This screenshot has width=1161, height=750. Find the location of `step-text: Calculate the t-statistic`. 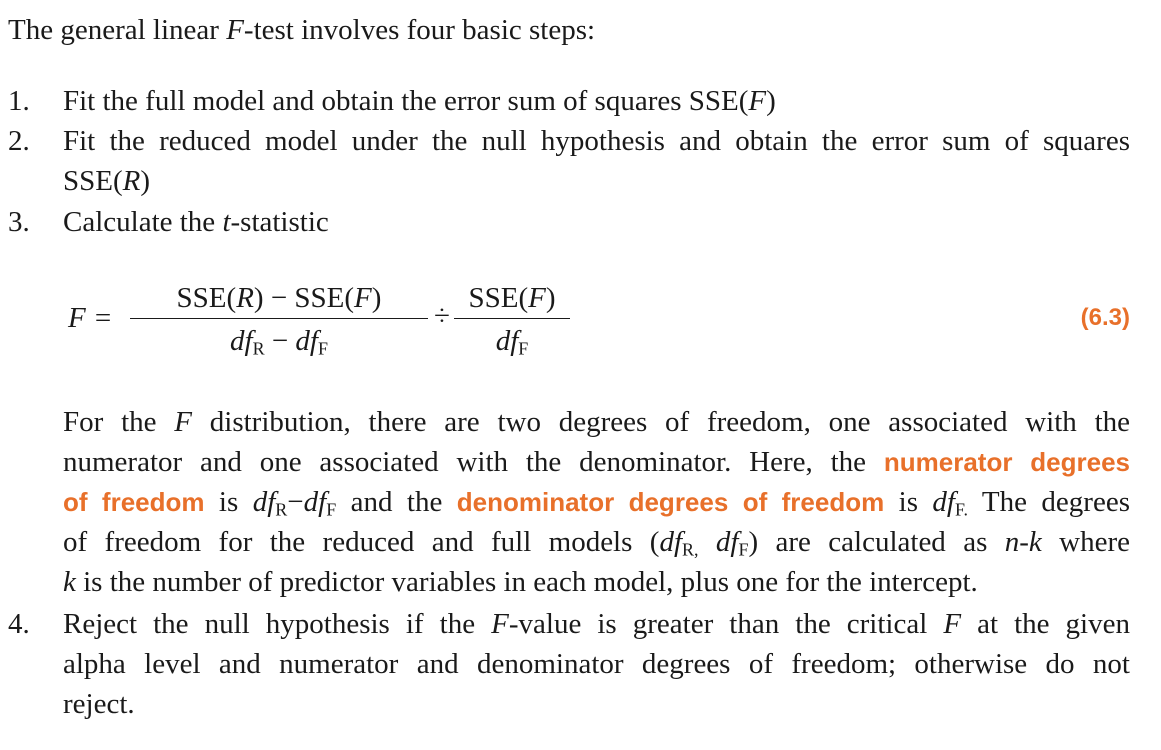

step-text: Calculate the t-statistic is located at coordinates (196, 222).